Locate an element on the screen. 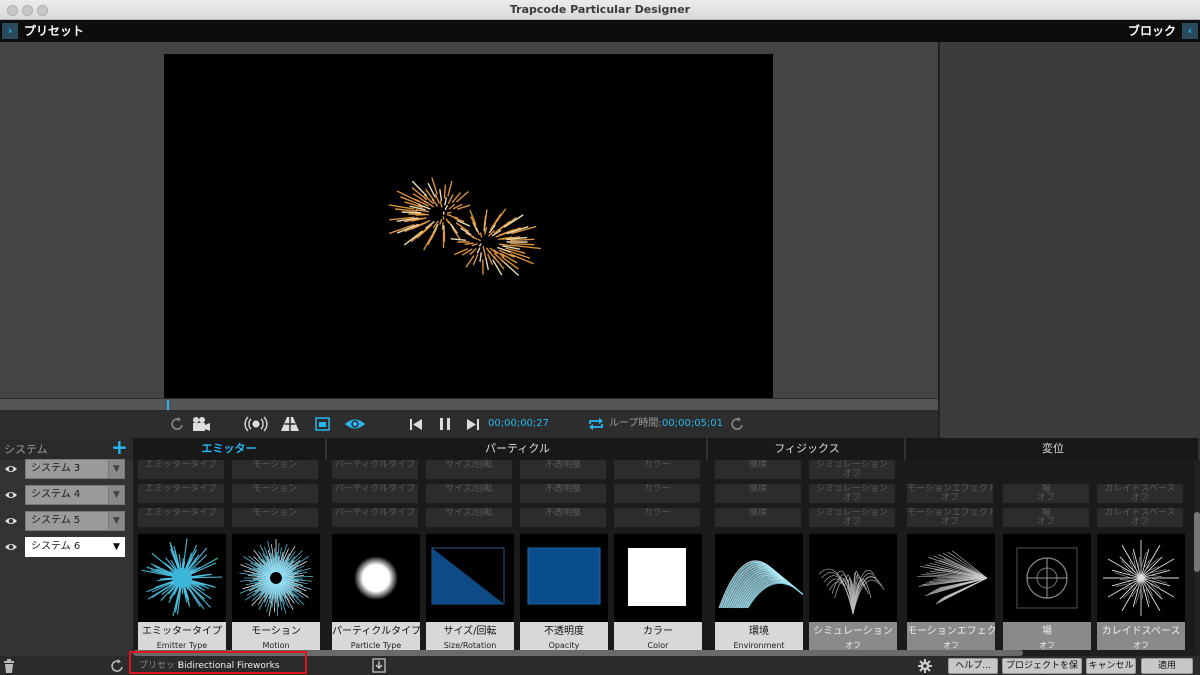 This screenshot has width=1200, height=675. ghost-block-label: サイズ/回転 is located at coordinates (469, 517).